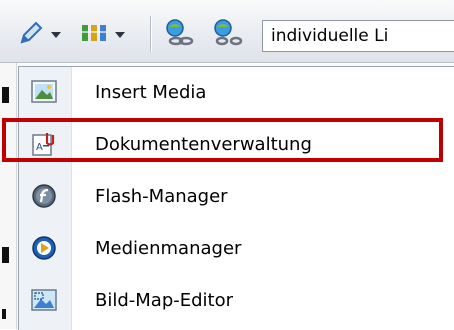 The height and width of the screenshot is (330, 454). Describe the element at coordinates (151, 92) in the screenshot. I see `menu-item-label: Insert Media` at that location.